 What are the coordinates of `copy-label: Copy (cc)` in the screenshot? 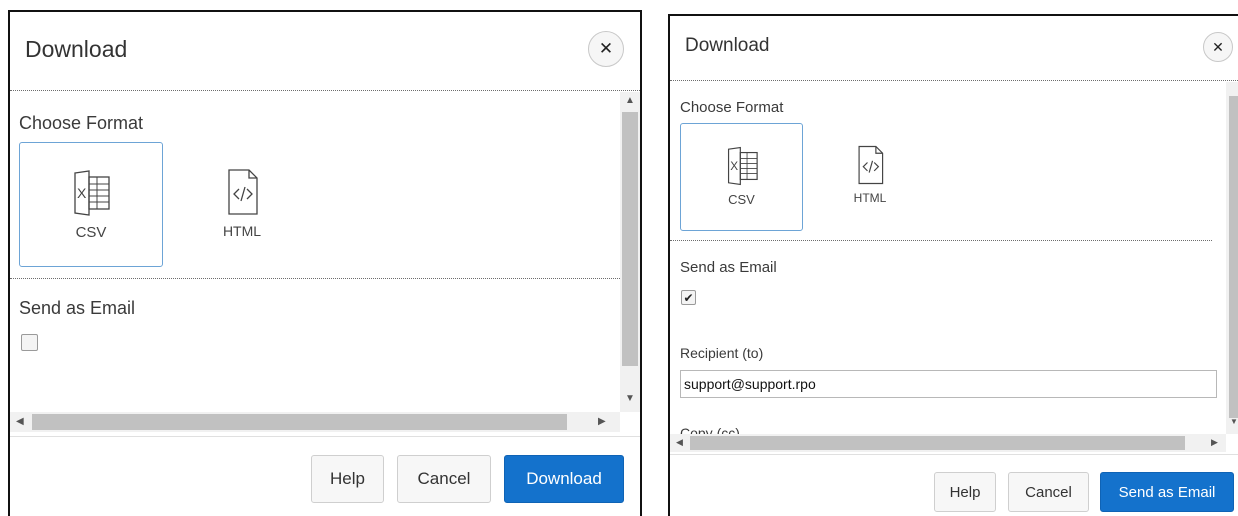 It's located at (710, 429).